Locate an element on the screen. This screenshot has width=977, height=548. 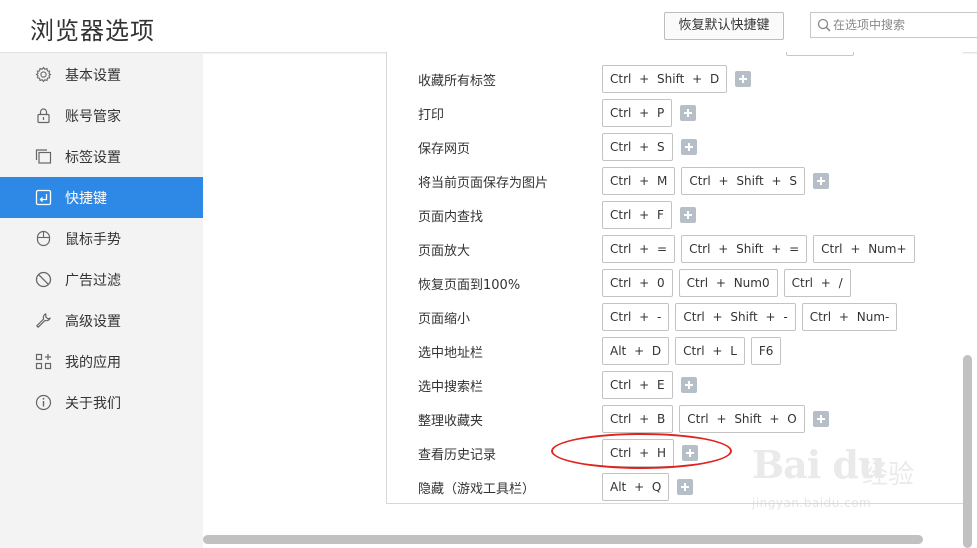
sidebar-item-shortcuts: 快捷键 is located at coordinates (105, 197).